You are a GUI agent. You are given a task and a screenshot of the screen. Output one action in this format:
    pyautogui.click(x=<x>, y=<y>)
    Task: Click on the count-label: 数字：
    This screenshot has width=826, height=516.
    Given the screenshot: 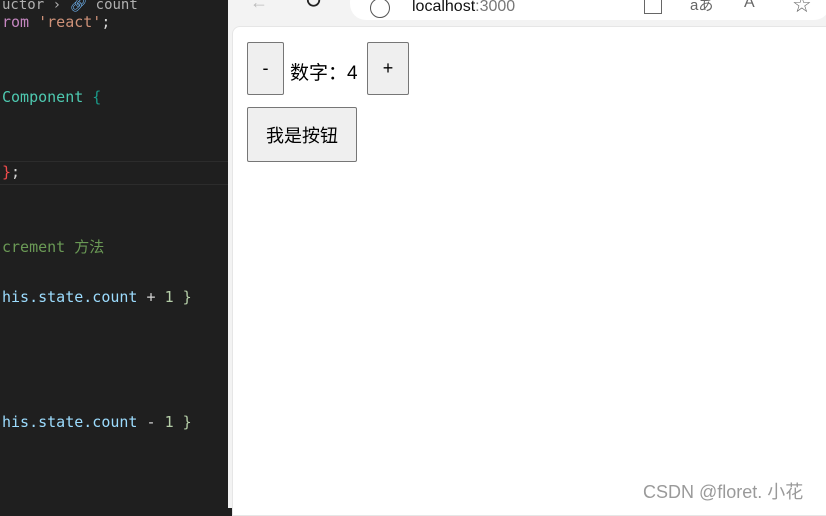 What is the action you would take?
    pyautogui.click(x=319, y=73)
    